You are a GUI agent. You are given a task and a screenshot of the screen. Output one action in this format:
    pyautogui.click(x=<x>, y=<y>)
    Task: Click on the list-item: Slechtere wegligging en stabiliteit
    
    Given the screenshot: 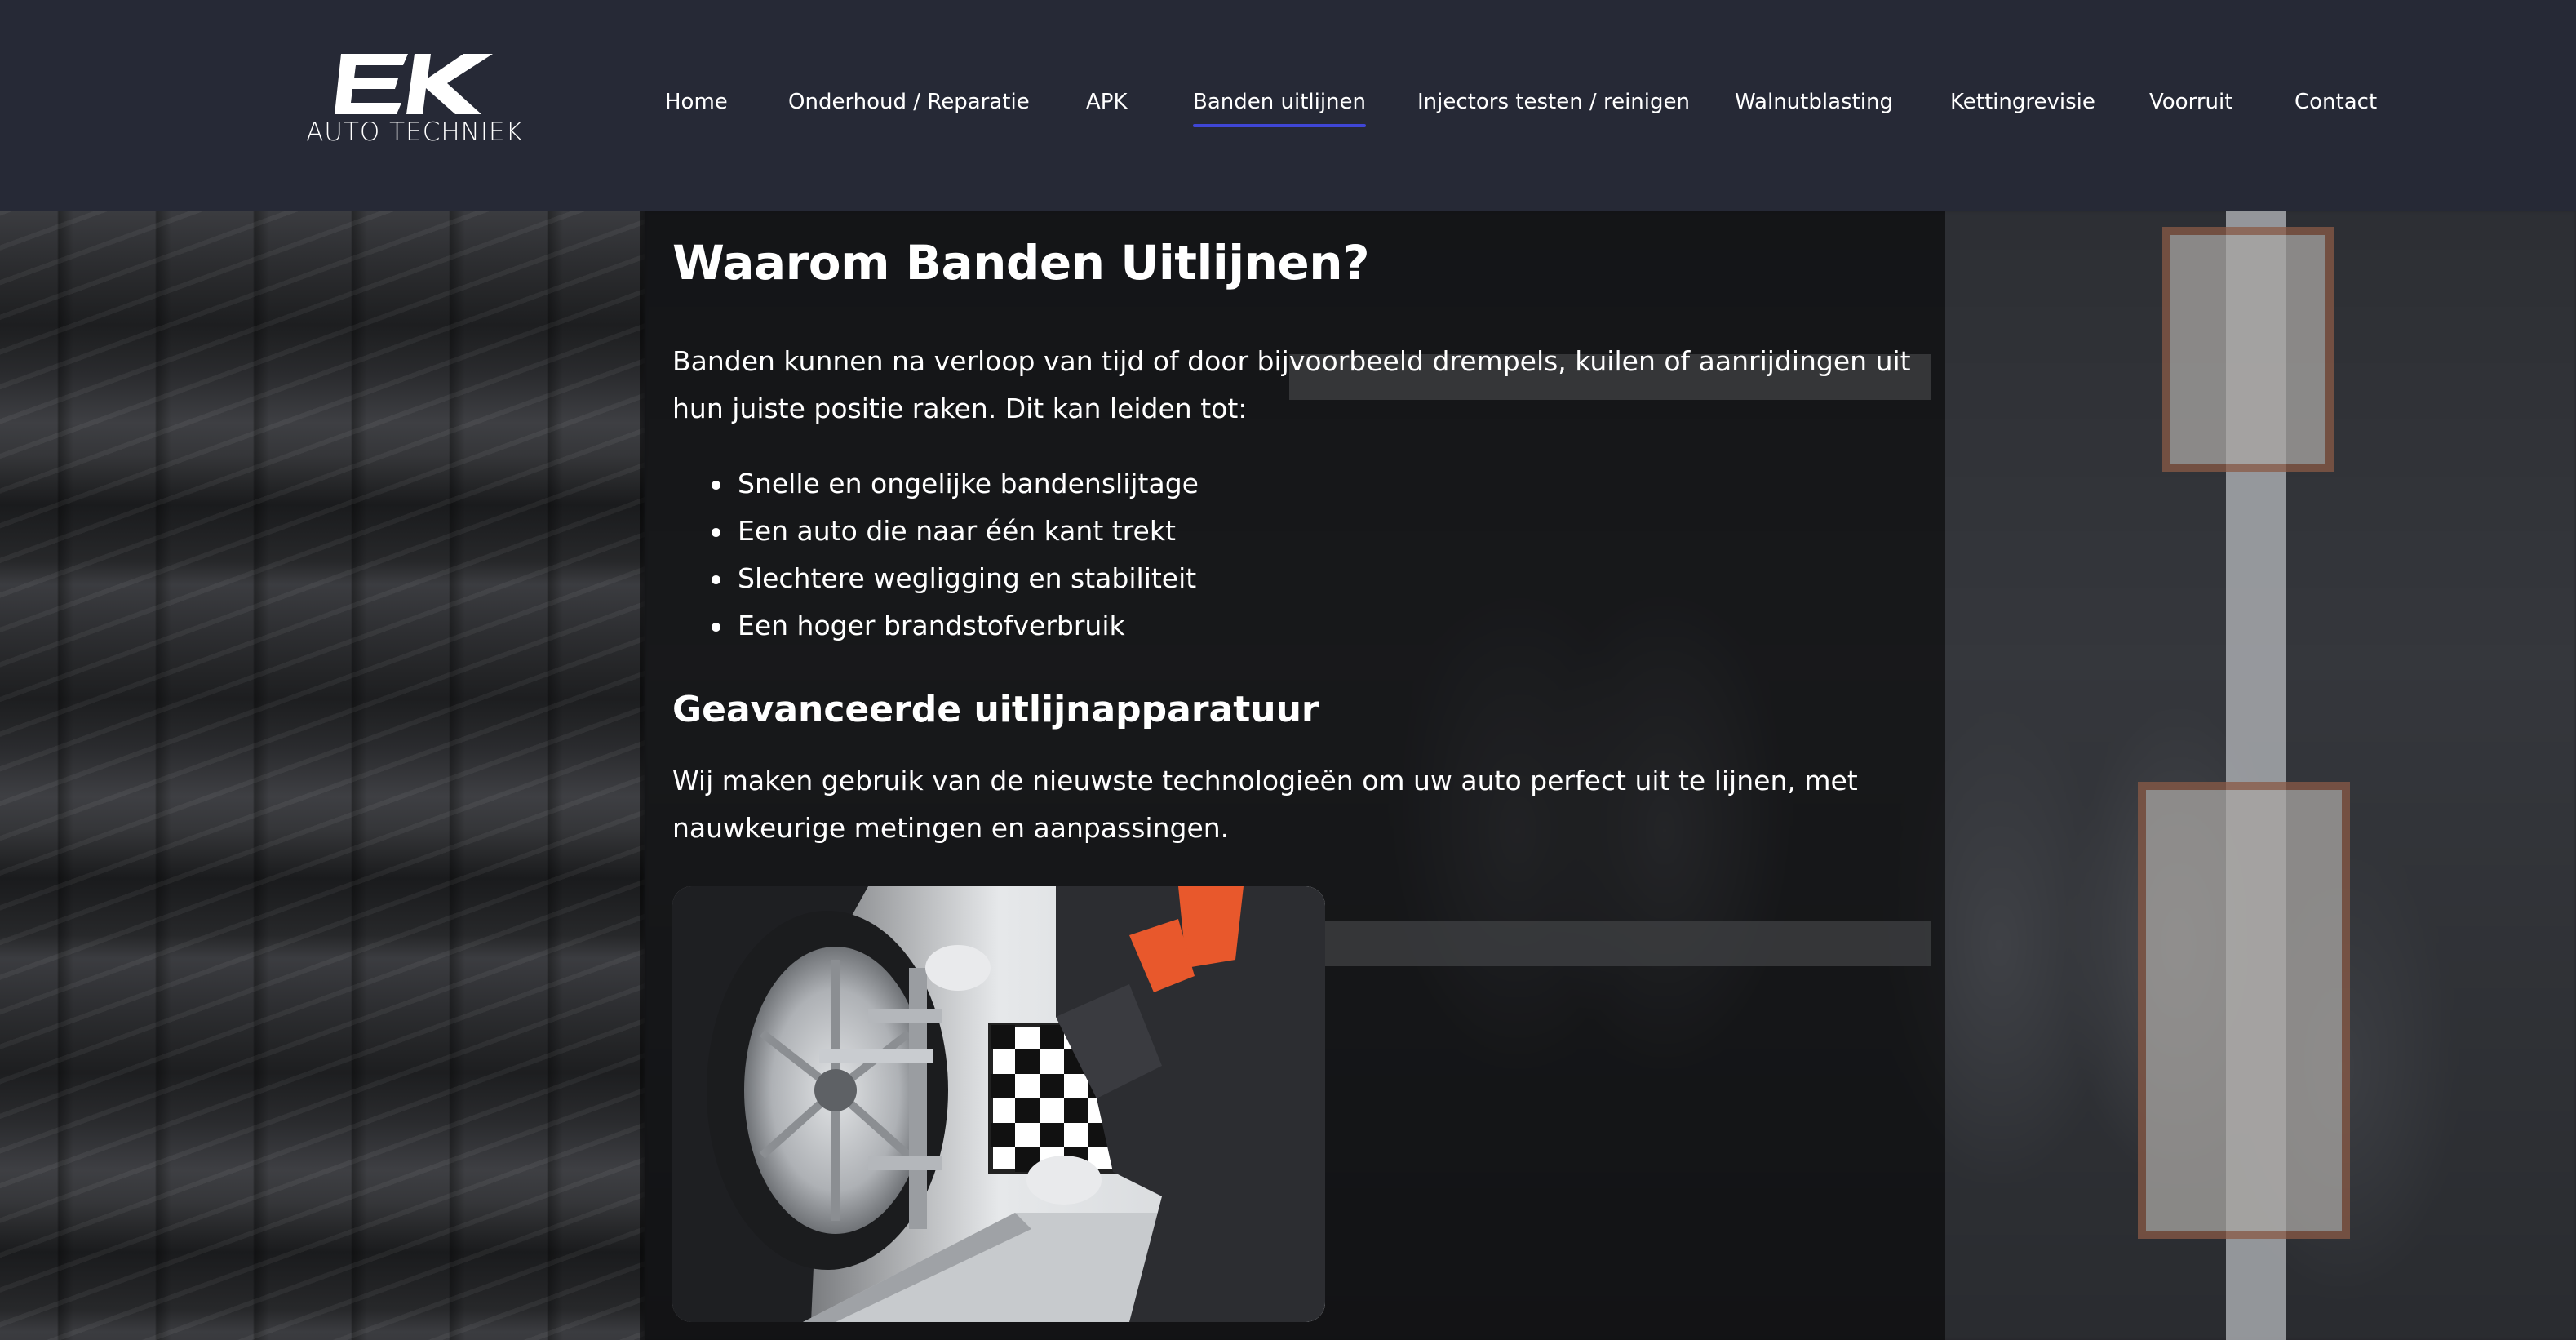 What is the action you would take?
    pyautogui.click(x=935, y=578)
    